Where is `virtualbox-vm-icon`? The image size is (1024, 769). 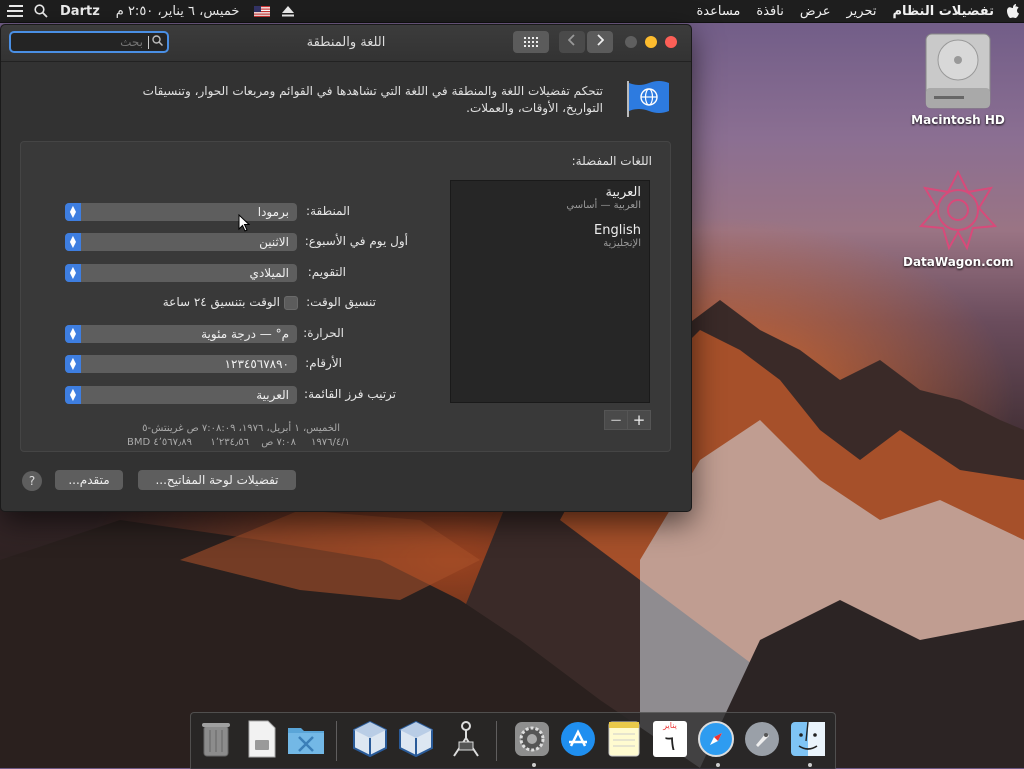 virtualbox-vm-icon is located at coordinates (416, 739).